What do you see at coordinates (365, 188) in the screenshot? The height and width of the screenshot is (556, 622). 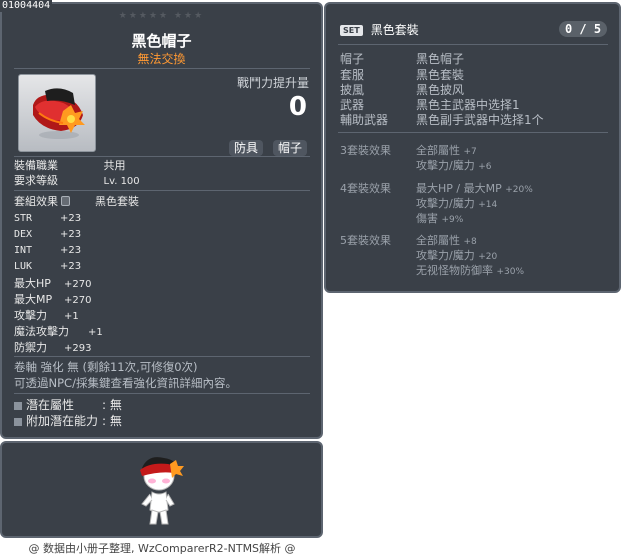 I see `set-effect-tier-label: 4套裝效果` at bounding box center [365, 188].